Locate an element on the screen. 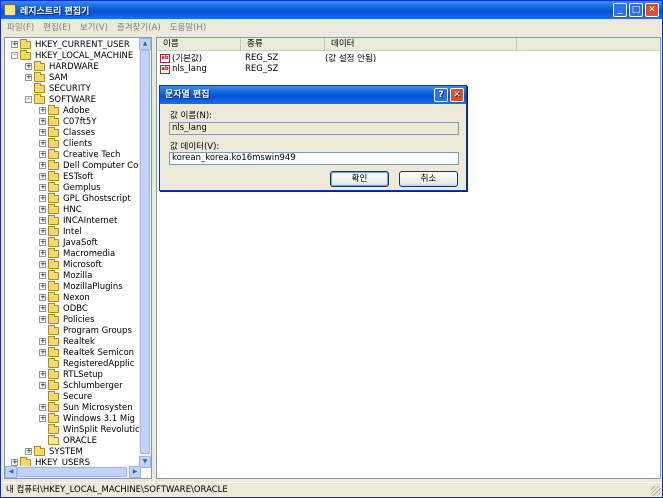 The width and height of the screenshot is (663, 498). tree-node: + Realtek is located at coordinates (67, 341).